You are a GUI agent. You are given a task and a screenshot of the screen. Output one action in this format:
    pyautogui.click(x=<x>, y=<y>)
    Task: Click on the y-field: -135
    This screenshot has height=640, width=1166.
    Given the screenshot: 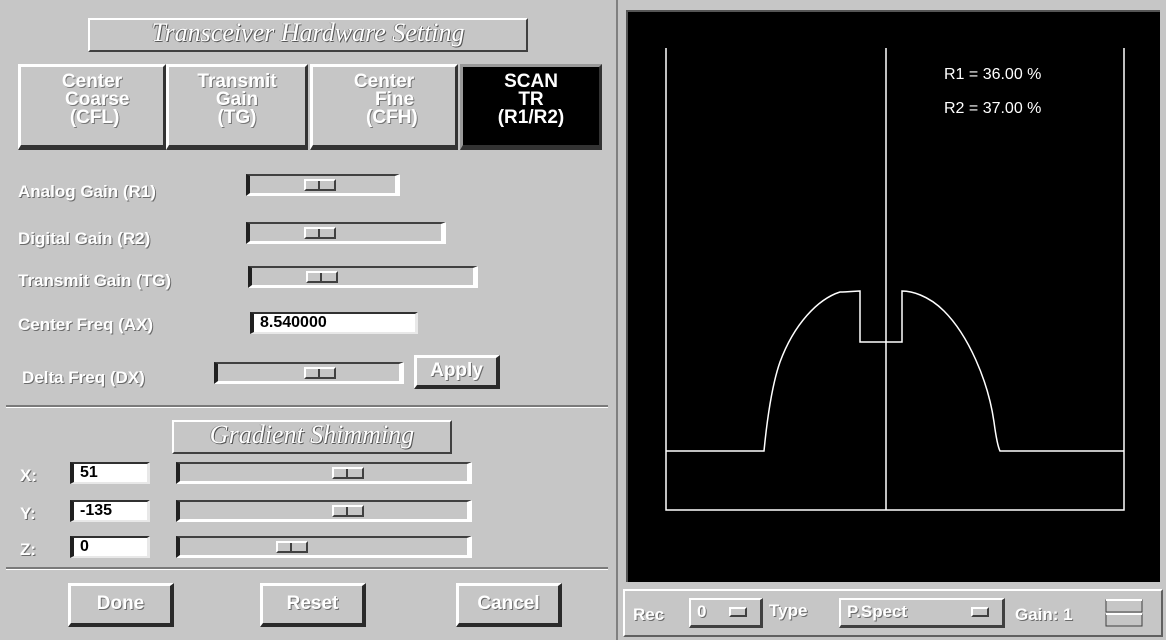 What is the action you would take?
    pyautogui.click(x=110, y=511)
    